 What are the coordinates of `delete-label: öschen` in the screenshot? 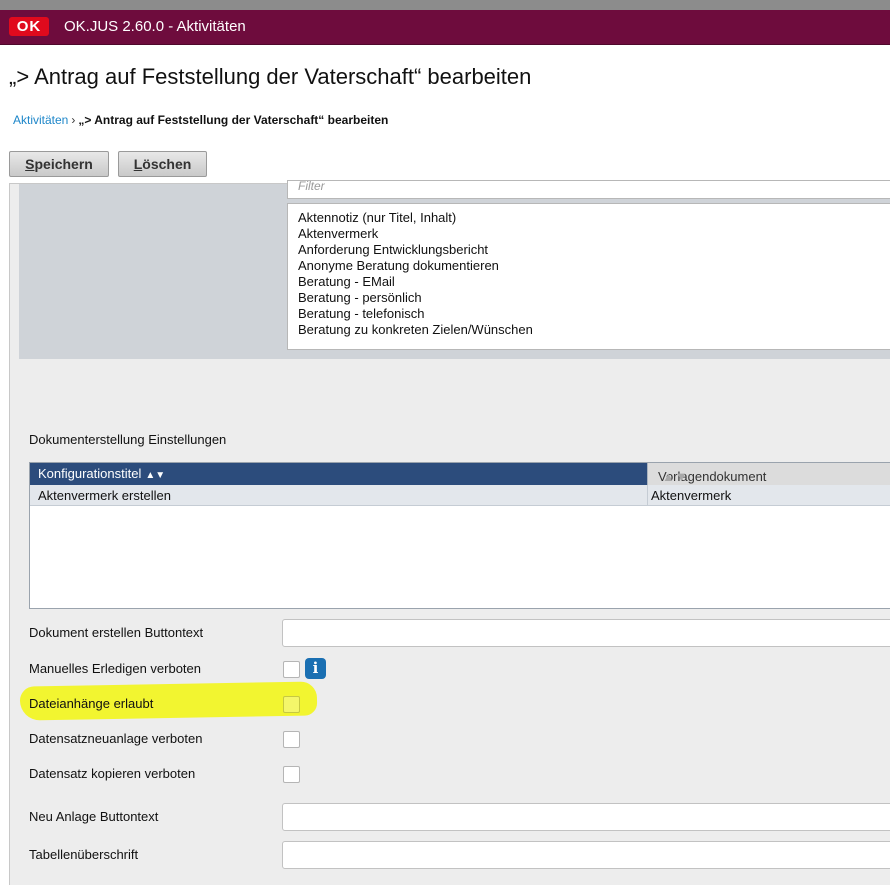 It's located at (167, 164).